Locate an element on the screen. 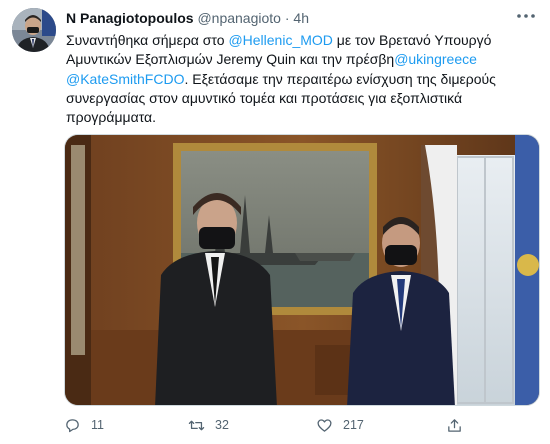  tweet-header: N Panagiotopoulos @npanagioto · 4h is located at coordinates (187, 18).